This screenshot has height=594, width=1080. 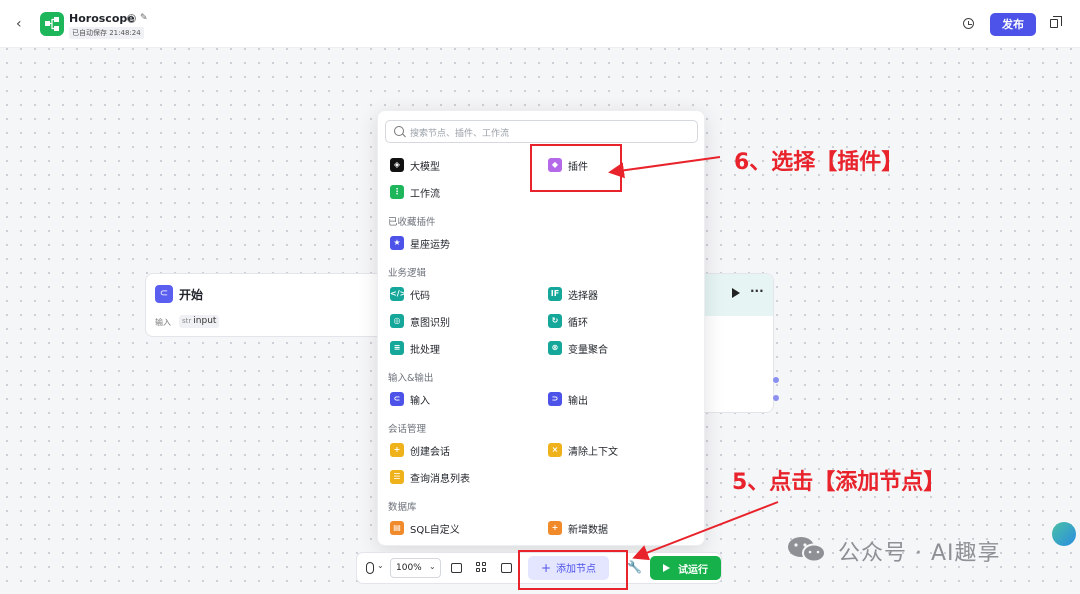 I want to click on start-input-label: 输入, so click(x=163, y=322).